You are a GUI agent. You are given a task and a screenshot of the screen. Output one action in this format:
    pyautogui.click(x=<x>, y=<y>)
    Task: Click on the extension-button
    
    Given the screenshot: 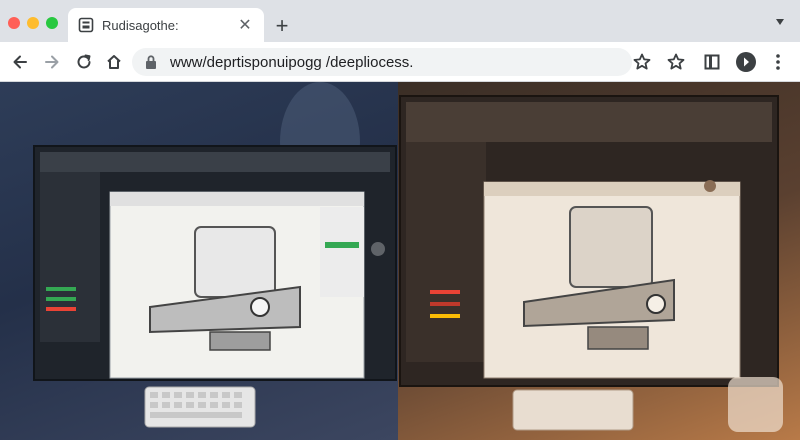 What is the action you would take?
    pyautogui.click(x=746, y=62)
    